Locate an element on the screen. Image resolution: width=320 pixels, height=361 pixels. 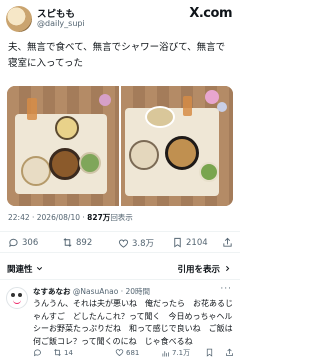
like-button: 3.8万 is located at coordinates (136, 243).